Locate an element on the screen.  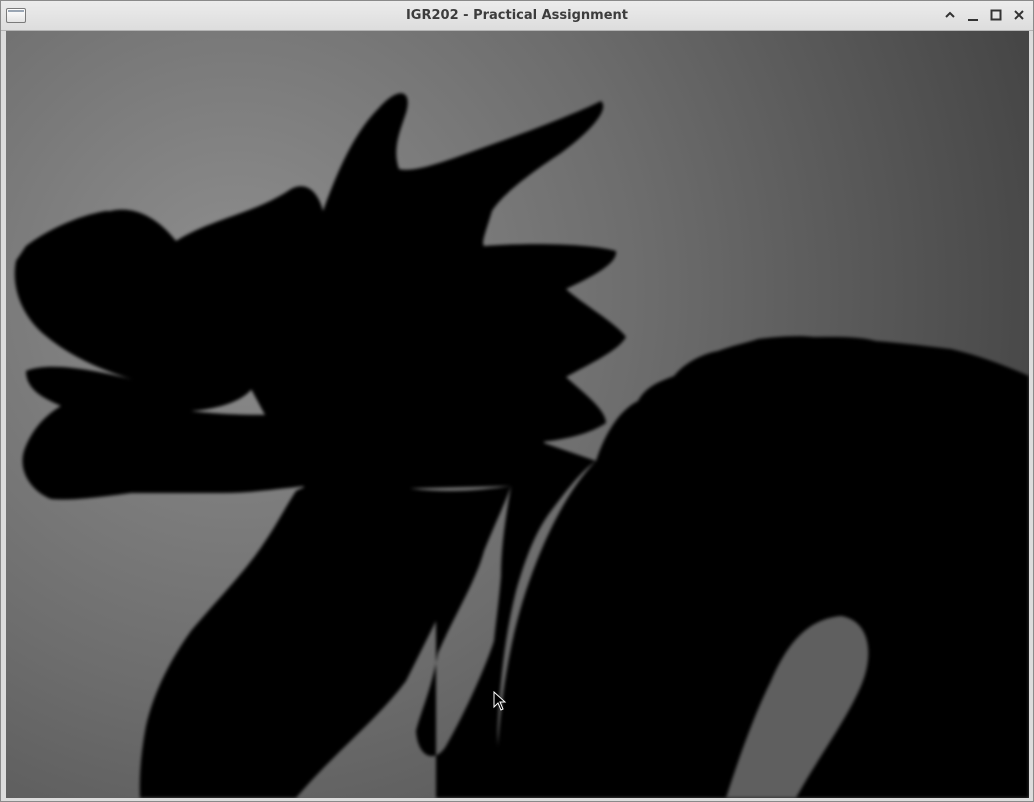
shade-button is located at coordinates (950, 15).